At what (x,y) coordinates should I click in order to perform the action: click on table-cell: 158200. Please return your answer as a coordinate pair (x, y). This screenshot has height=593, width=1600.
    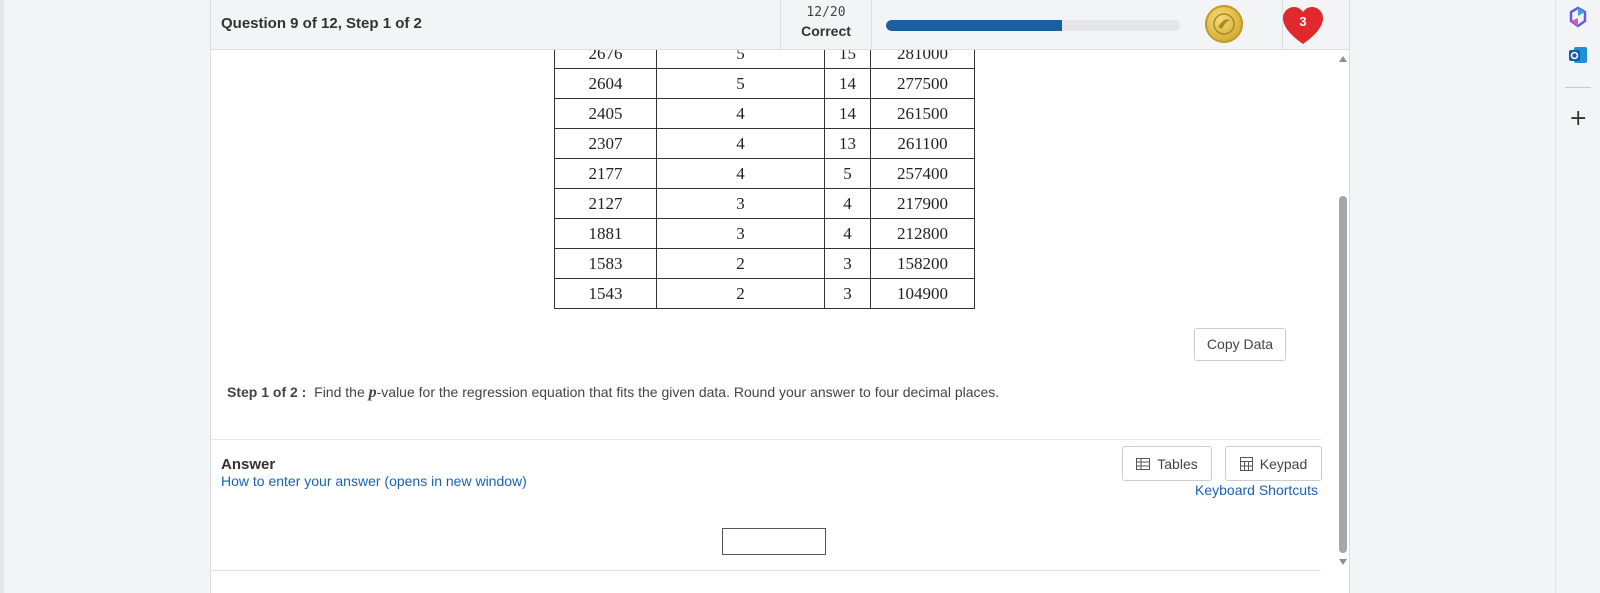
    Looking at the image, I should click on (922, 263).